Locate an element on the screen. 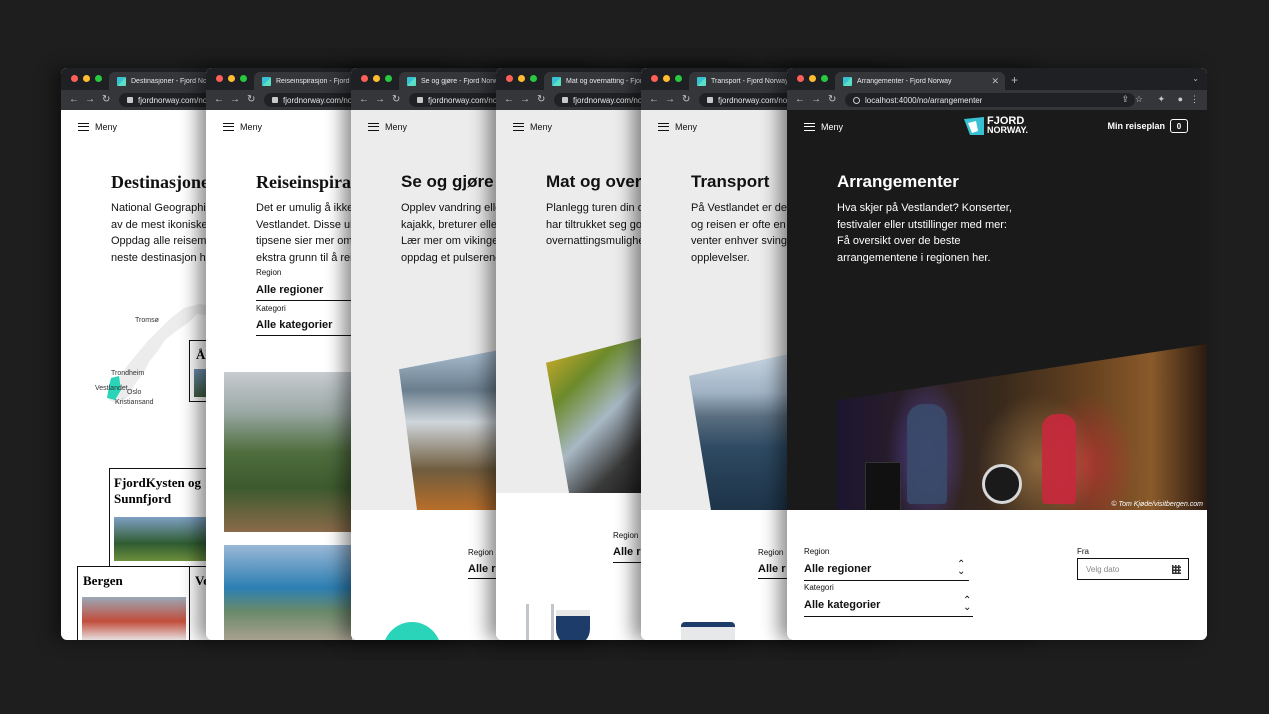  trip-plan-button: Min reiseplan 0 is located at coordinates (1147, 126).